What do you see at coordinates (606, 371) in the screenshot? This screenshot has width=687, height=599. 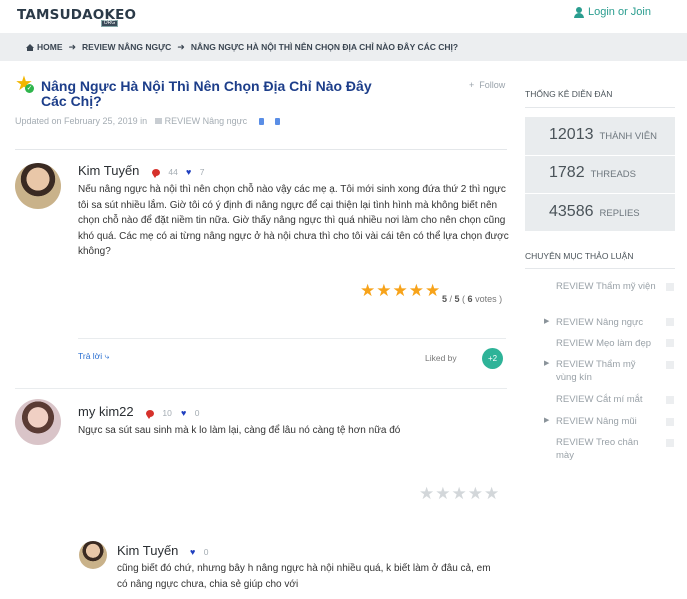 I see `sidebar-item-vung-kin: REVIEW Thẩm mỹ vùng kín` at bounding box center [606, 371].